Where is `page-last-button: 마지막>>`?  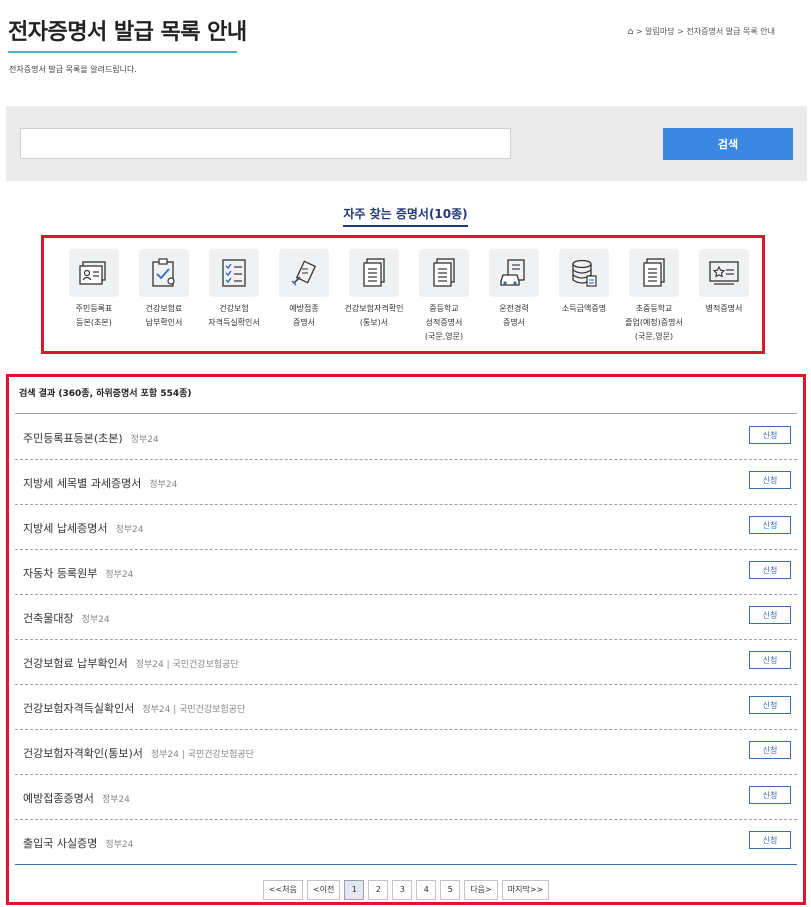 page-last-button: 마지막>> is located at coordinates (525, 890).